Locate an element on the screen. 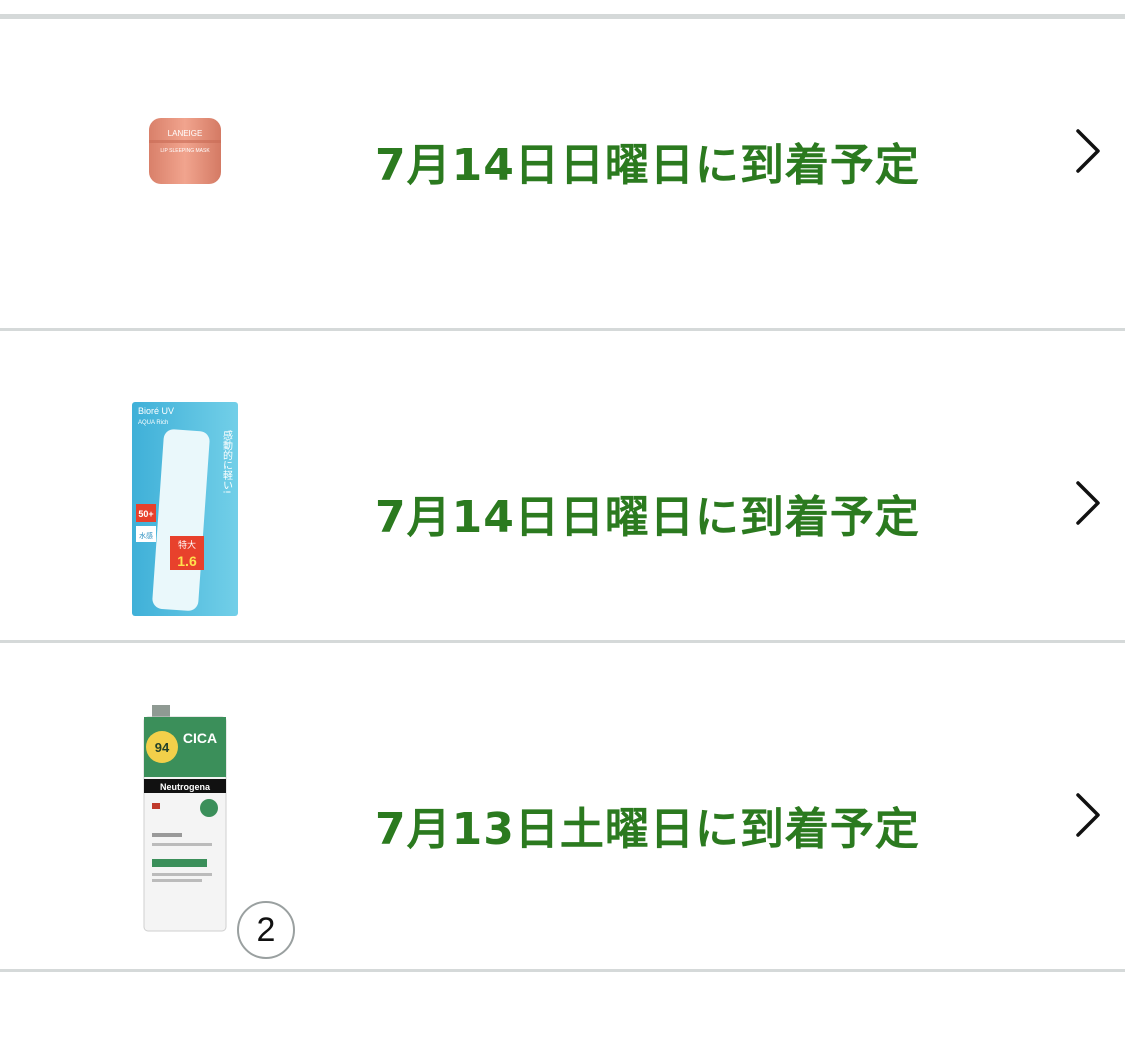 The image size is (1125, 1038). quantity-badge: 2 is located at coordinates (266, 930).